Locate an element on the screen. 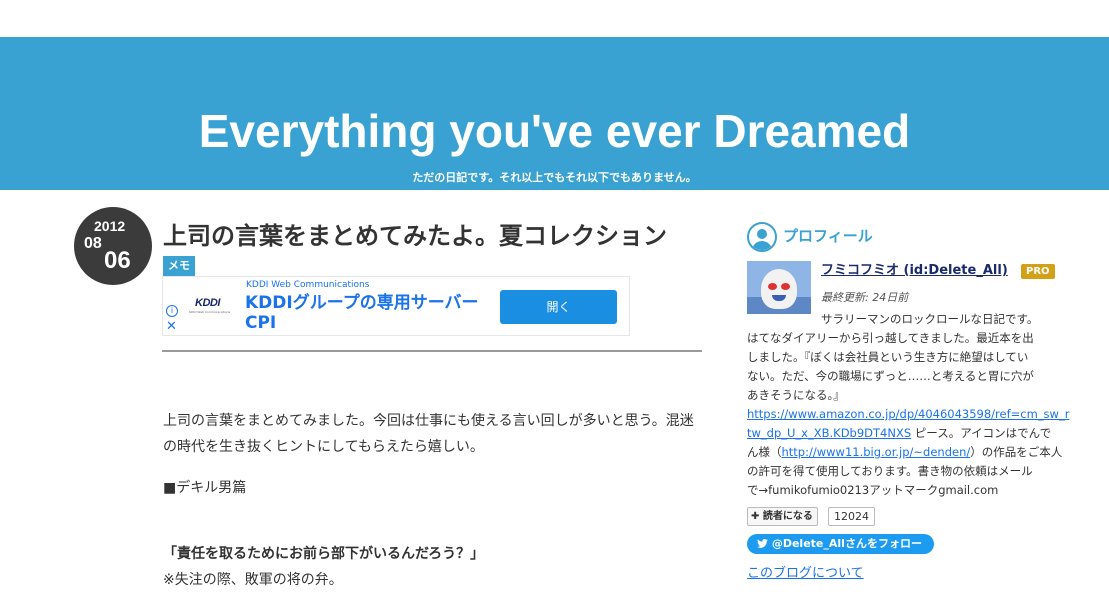 The image size is (1109, 600). amazon-link: tw_dp_U_x_XB.KDb9DT4NXS is located at coordinates (829, 433).